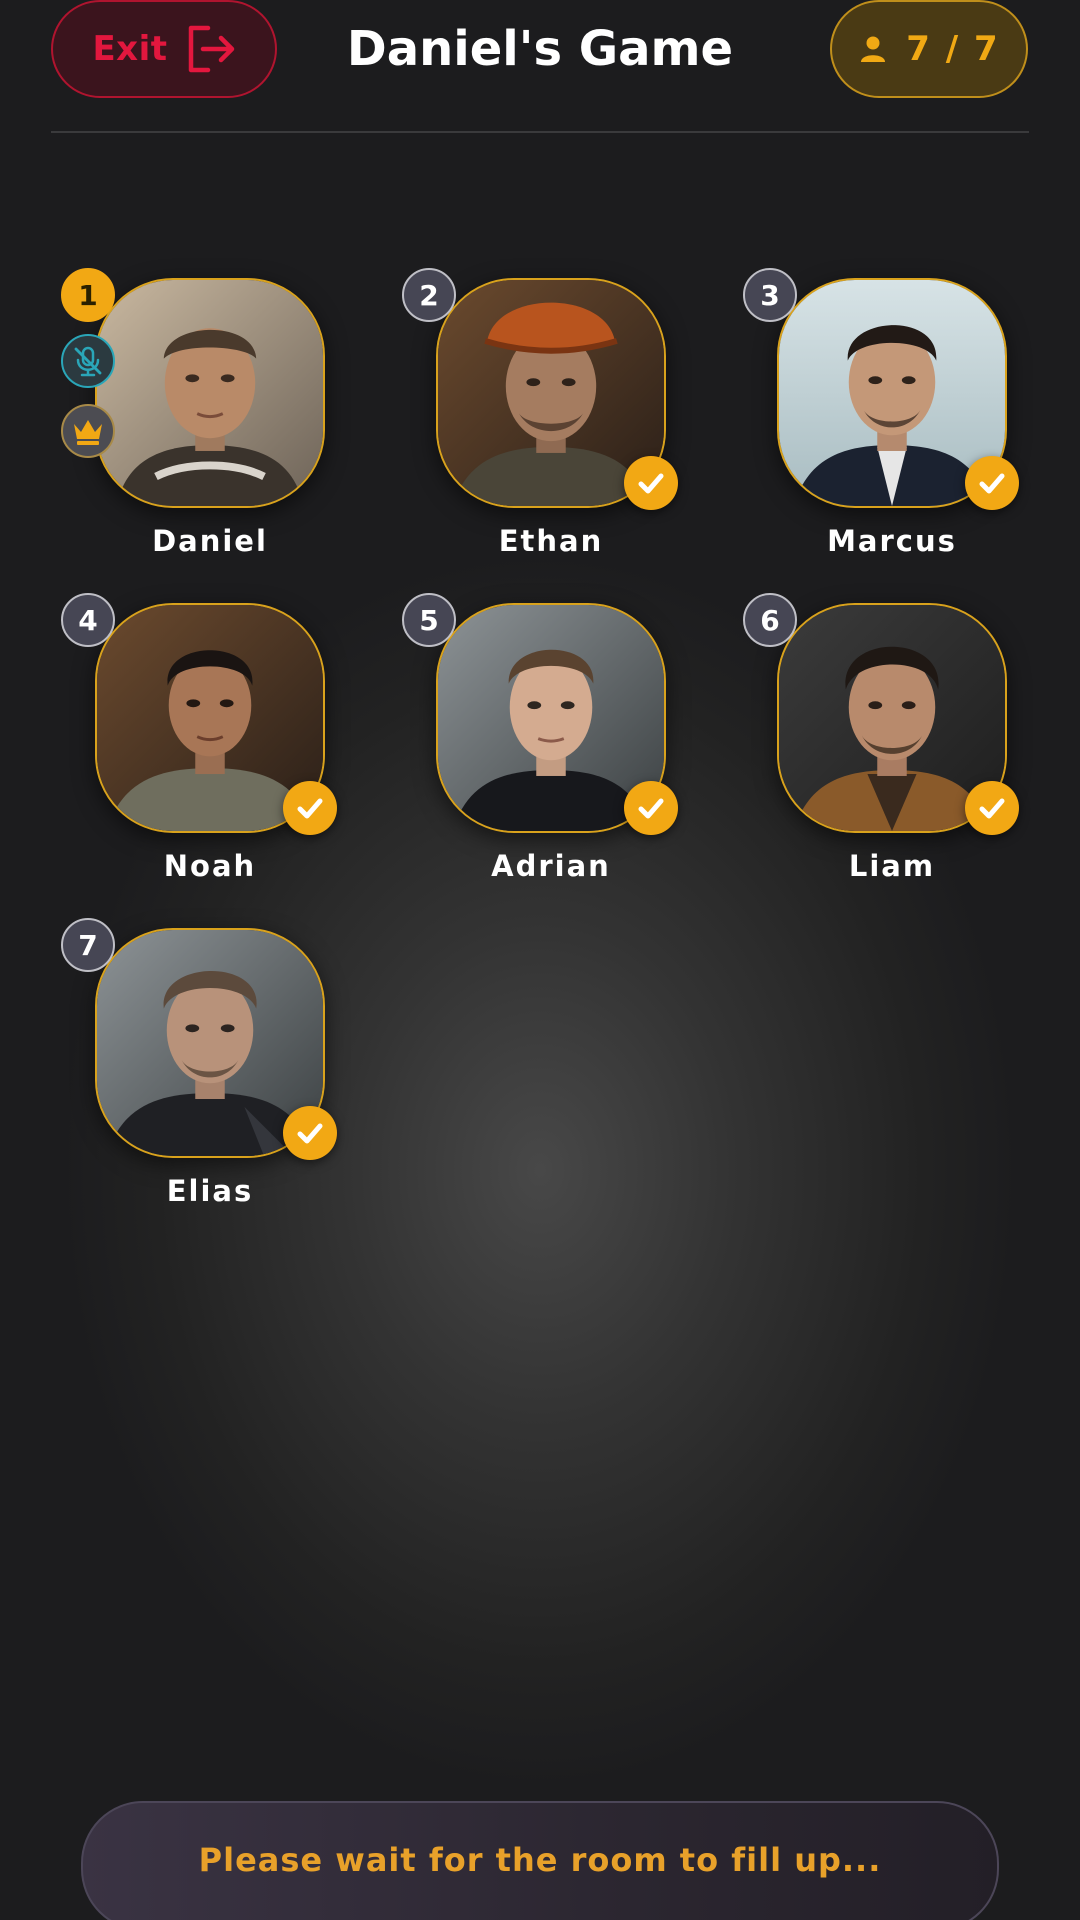 The height and width of the screenshot is (1920, 1080). I want to click on player-name: Marcus, so click(892, 541).